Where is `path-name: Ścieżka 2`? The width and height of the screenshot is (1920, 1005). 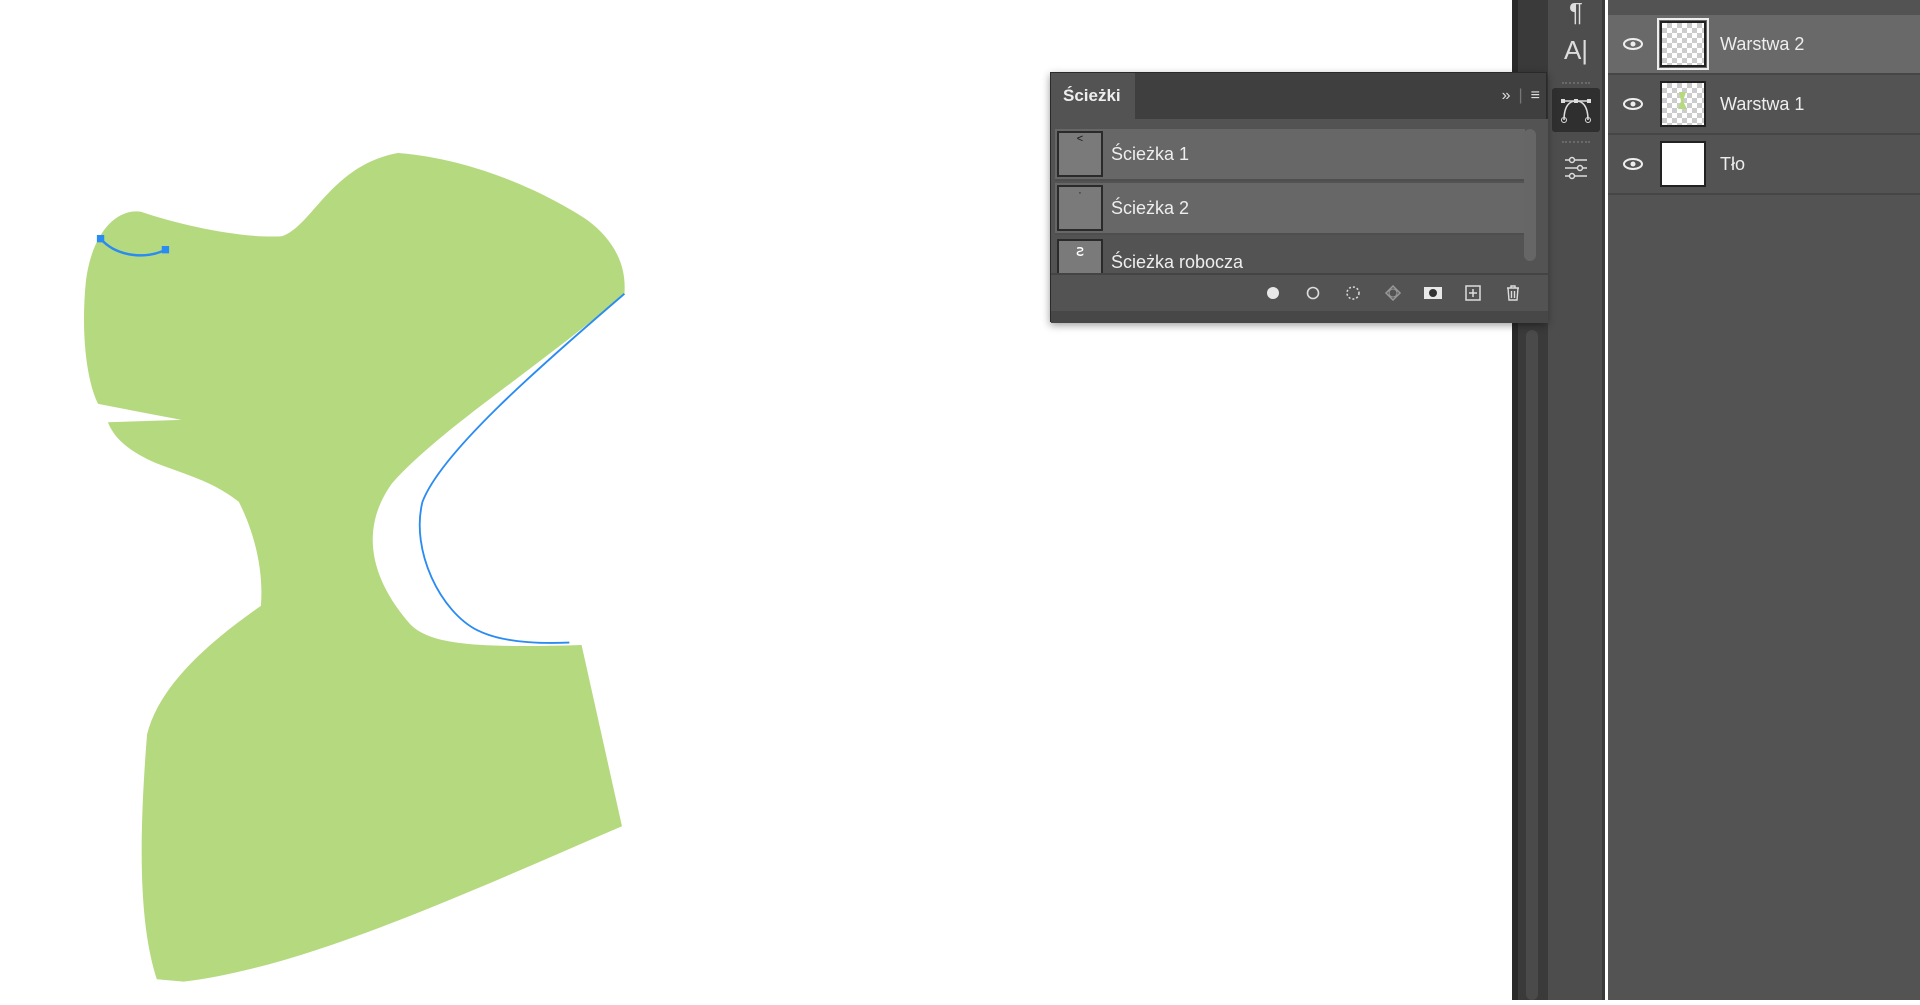
path-name: Ścieżka 2 is located at coordinates (1150, 207).